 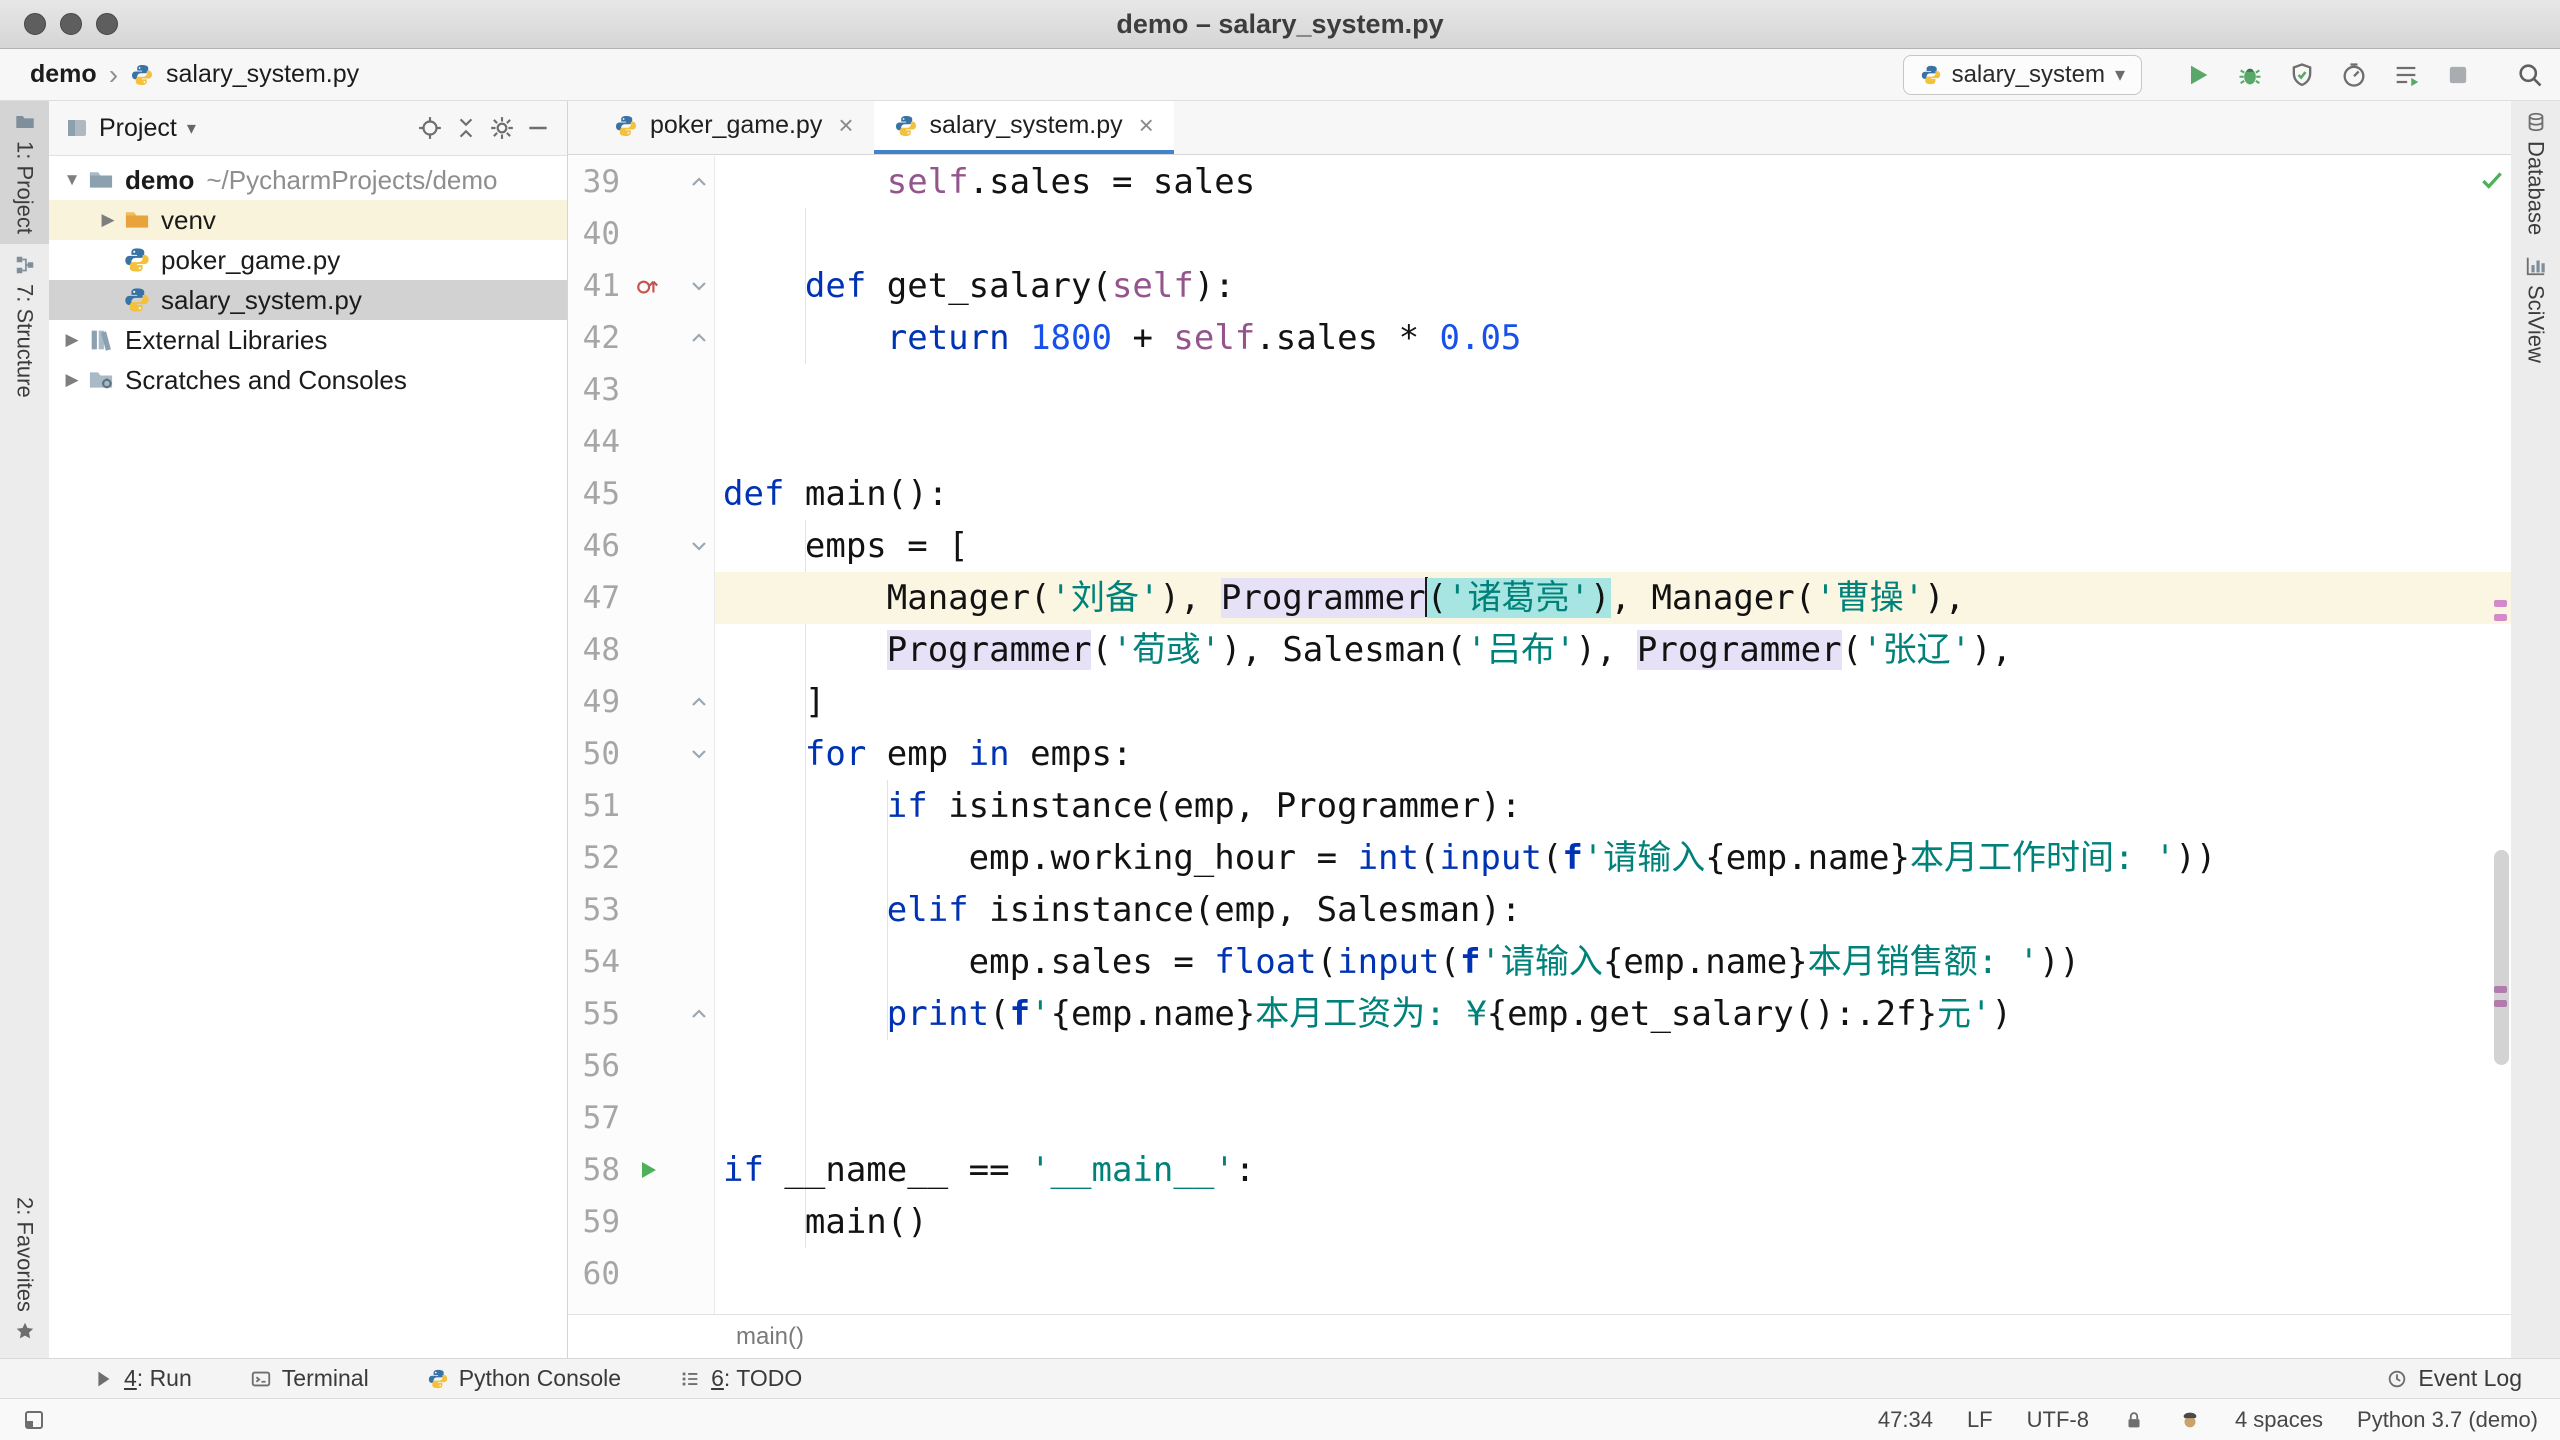 I want to click on code-line: for emp in emps:, so click(x=928, y=754).